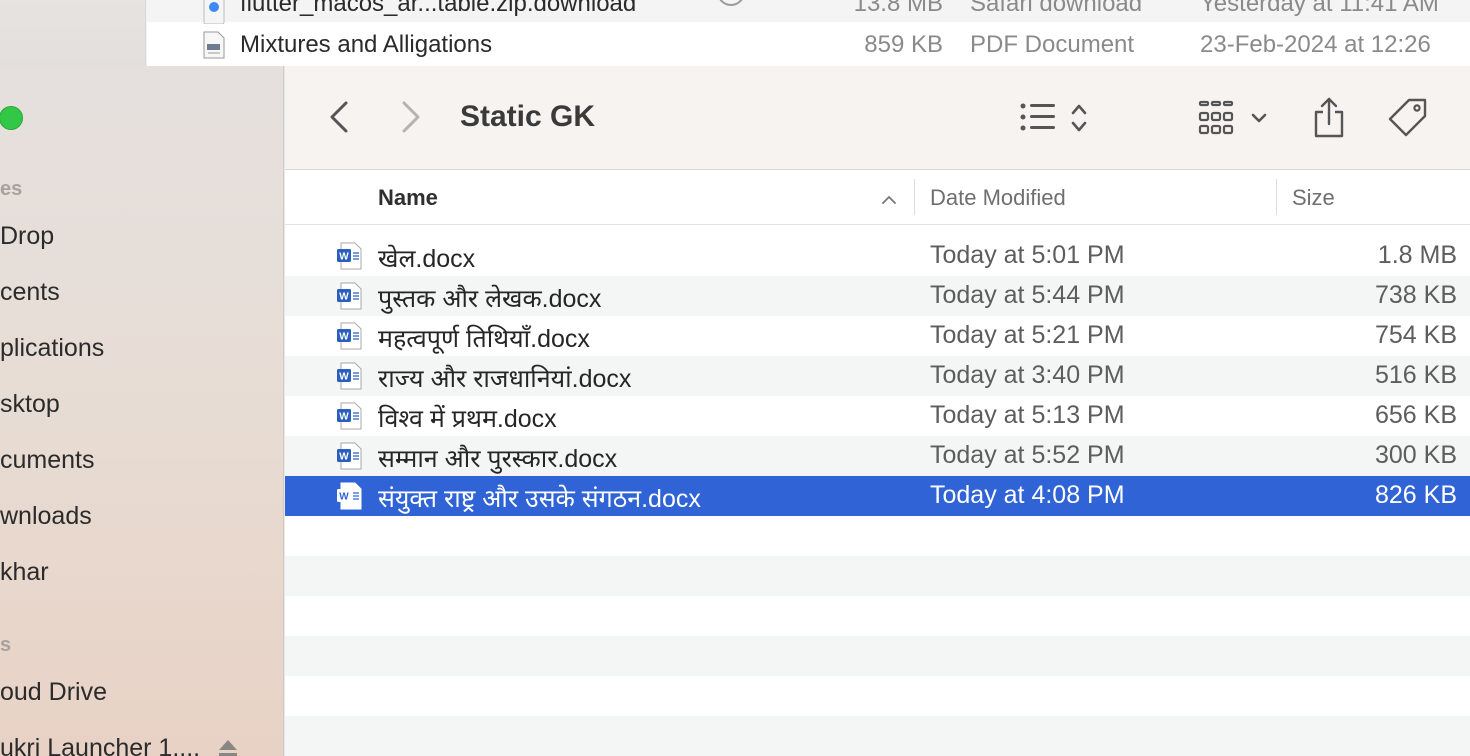 The image size is (1470, 756). What do you see at coordinates (877, 256) in the screenshot?
I see `file-row: W खेल.docx Today at 5:01 PM 1.8 MB` at bounding box center [877, 256].